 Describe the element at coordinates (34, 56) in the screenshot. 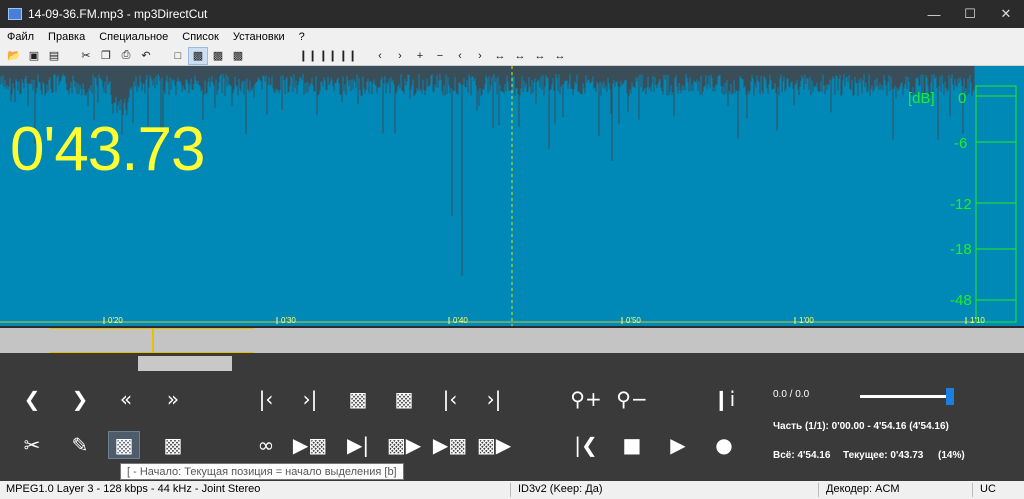

I see `save-icon: ▣` at that location.